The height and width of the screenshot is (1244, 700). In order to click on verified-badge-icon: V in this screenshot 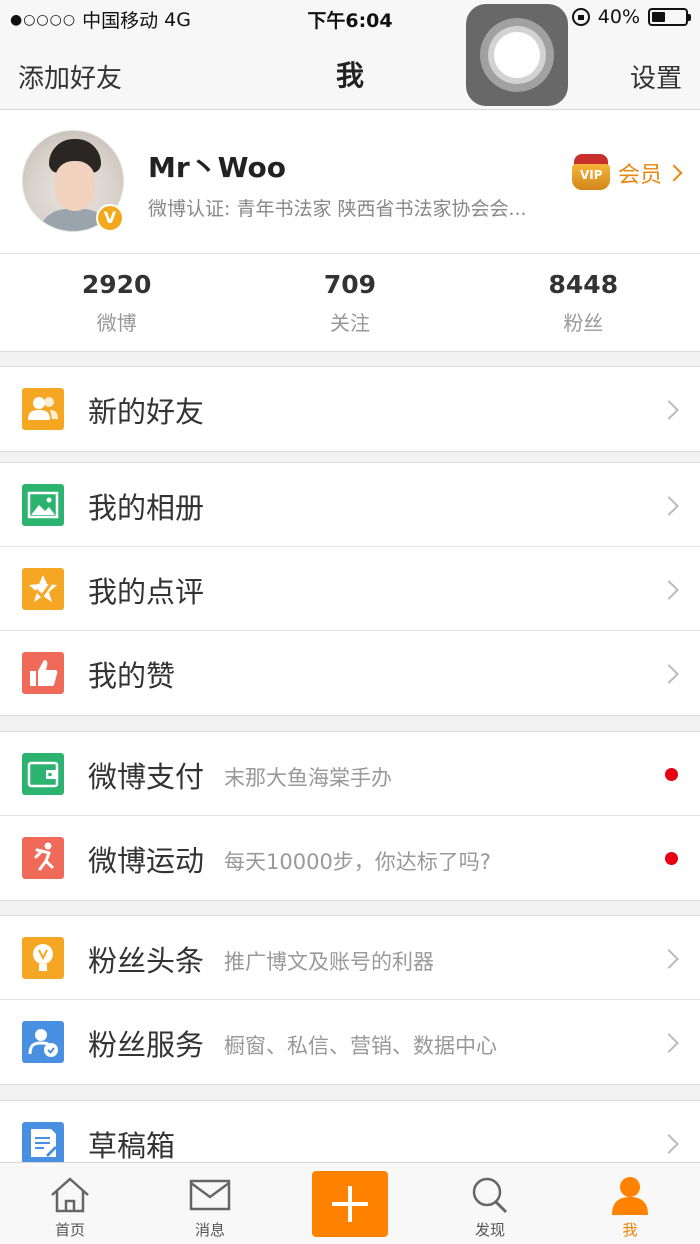, I will do `click(110, 218)`.